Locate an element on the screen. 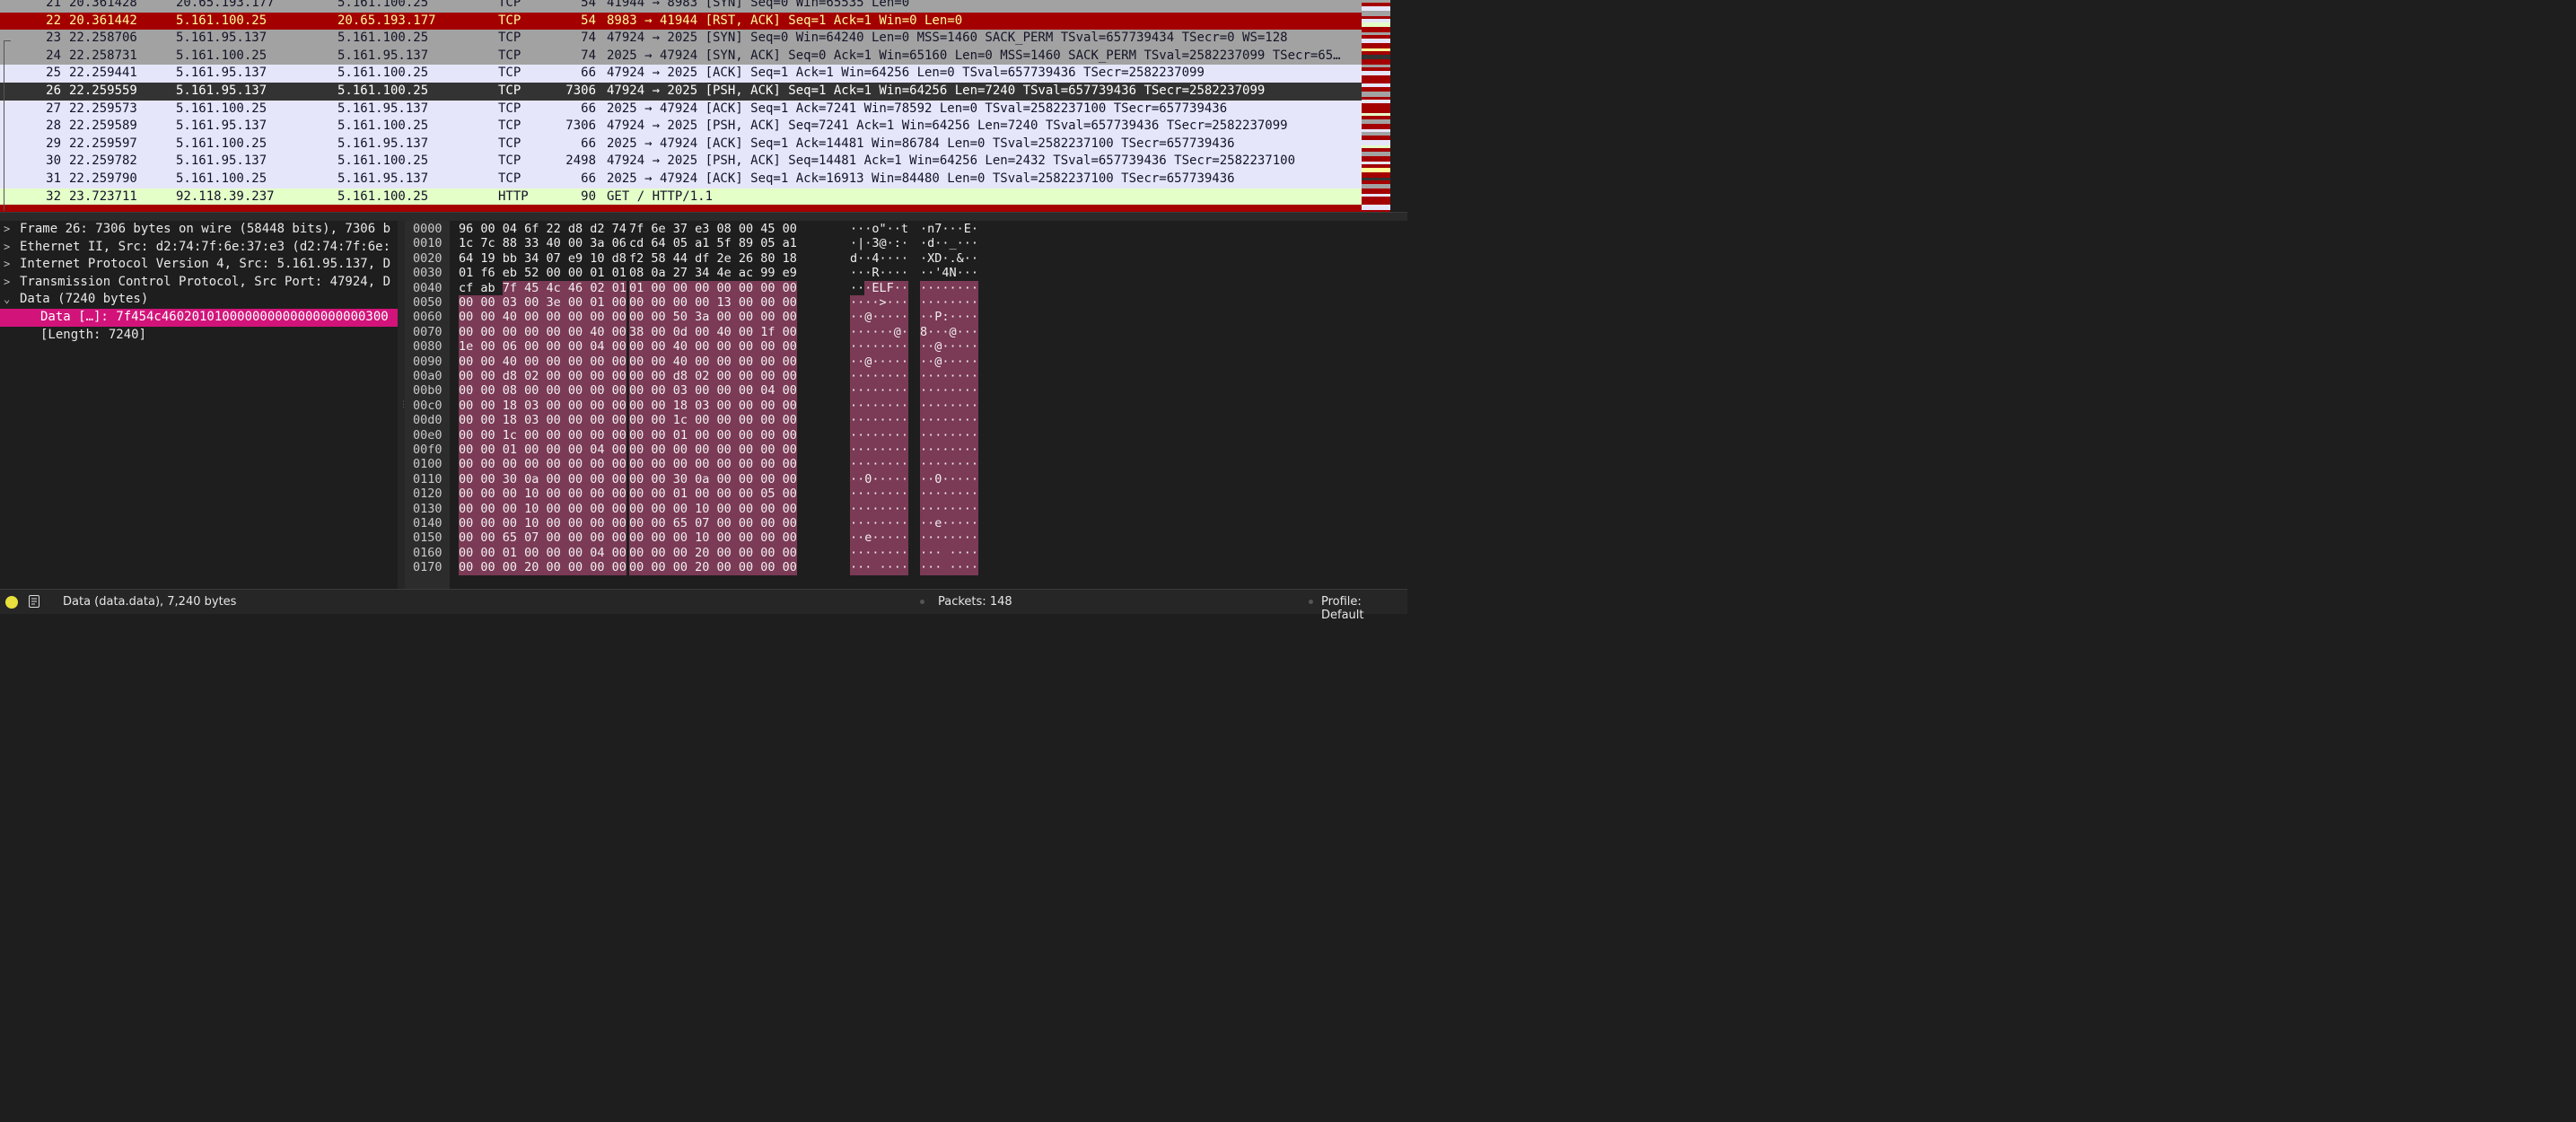 The width and height of the screenshot is (2576, 1122). hex-a2-cell: ·d··_··· is located at coordinates (949, 243).